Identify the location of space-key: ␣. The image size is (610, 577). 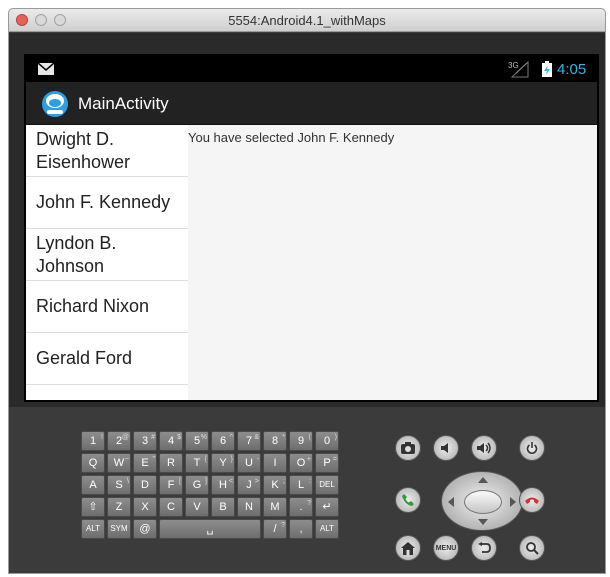
(210, 529).